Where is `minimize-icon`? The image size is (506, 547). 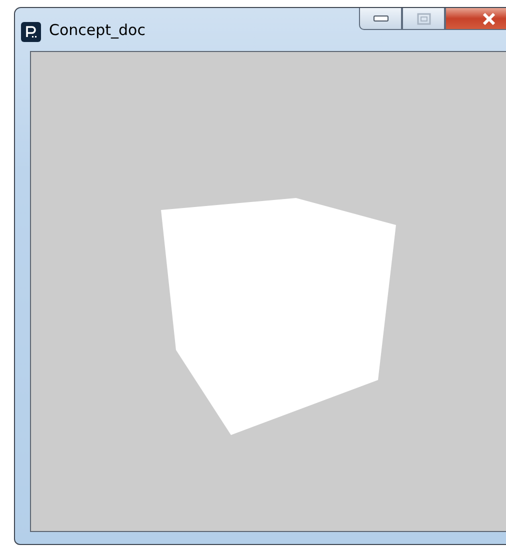
minimize-icon is located at coordinates (380, 18).